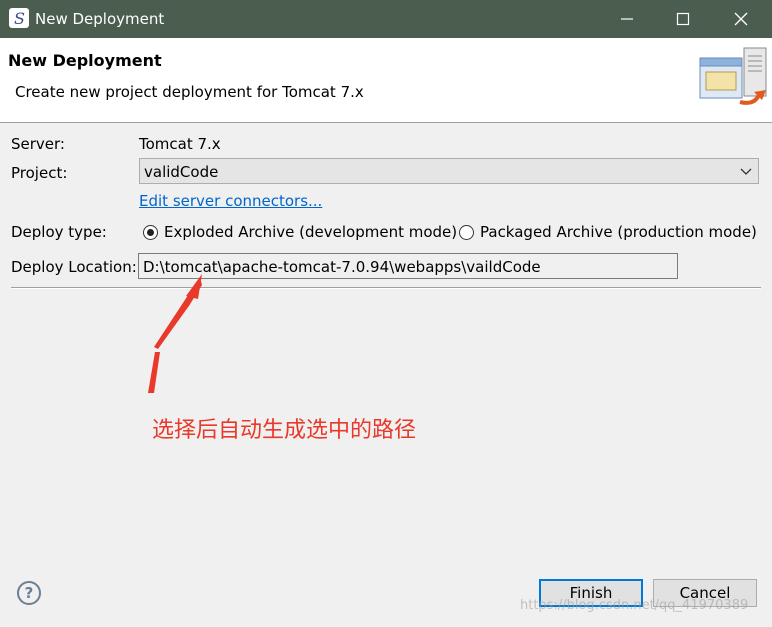 The width and height of the screenshot is (772, 627). What do you see at coordinates (634, 605) in the screenshot?
I see `watermark: https://blog.csdn.net/qq_41970389` at bounding box center [634, 605].